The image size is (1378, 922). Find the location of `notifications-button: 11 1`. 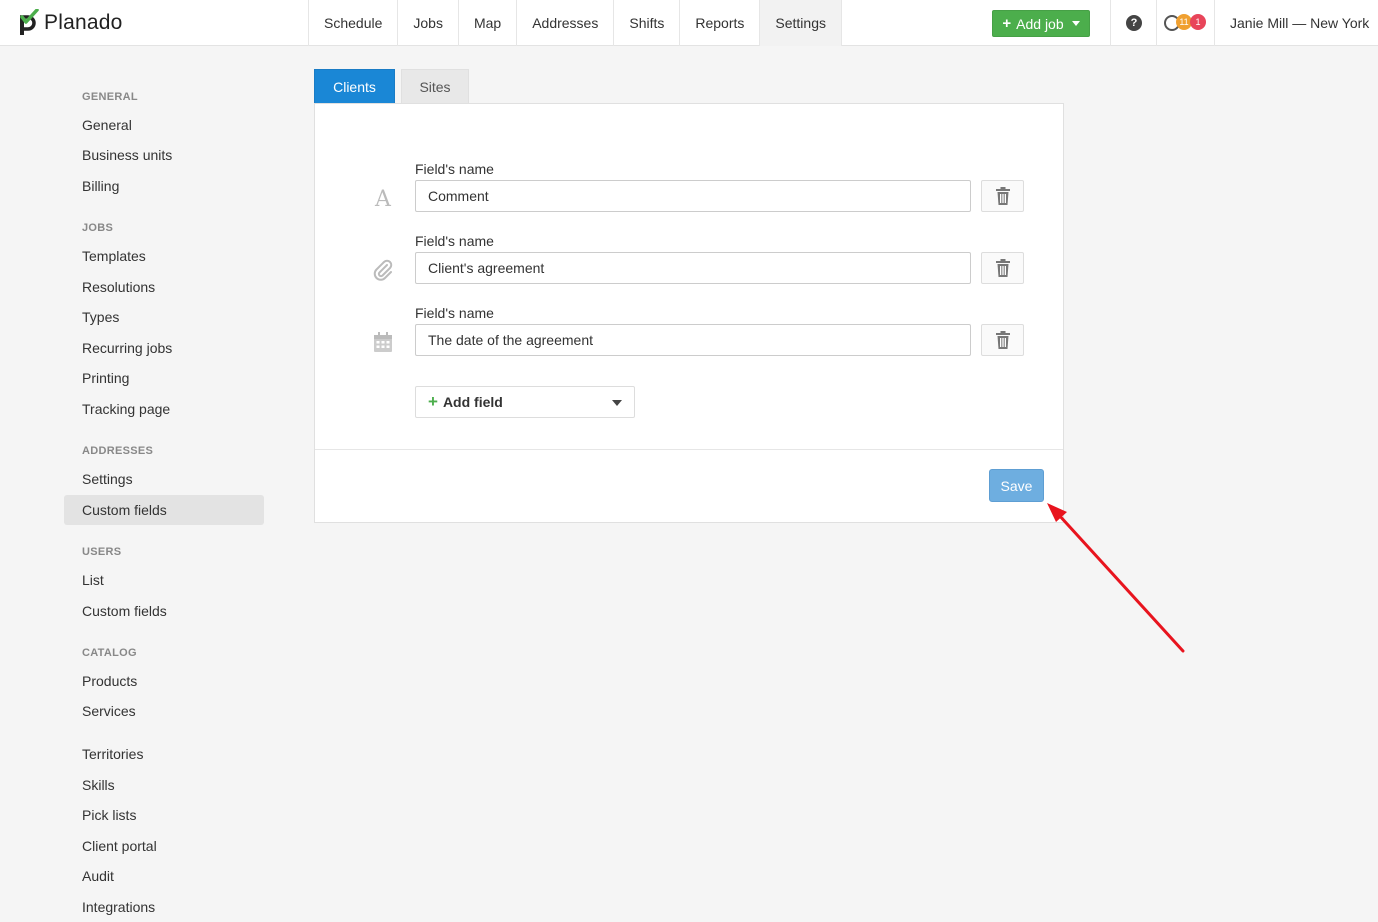

notifications-button: 11 1 is located at coordinates (1186, 23).